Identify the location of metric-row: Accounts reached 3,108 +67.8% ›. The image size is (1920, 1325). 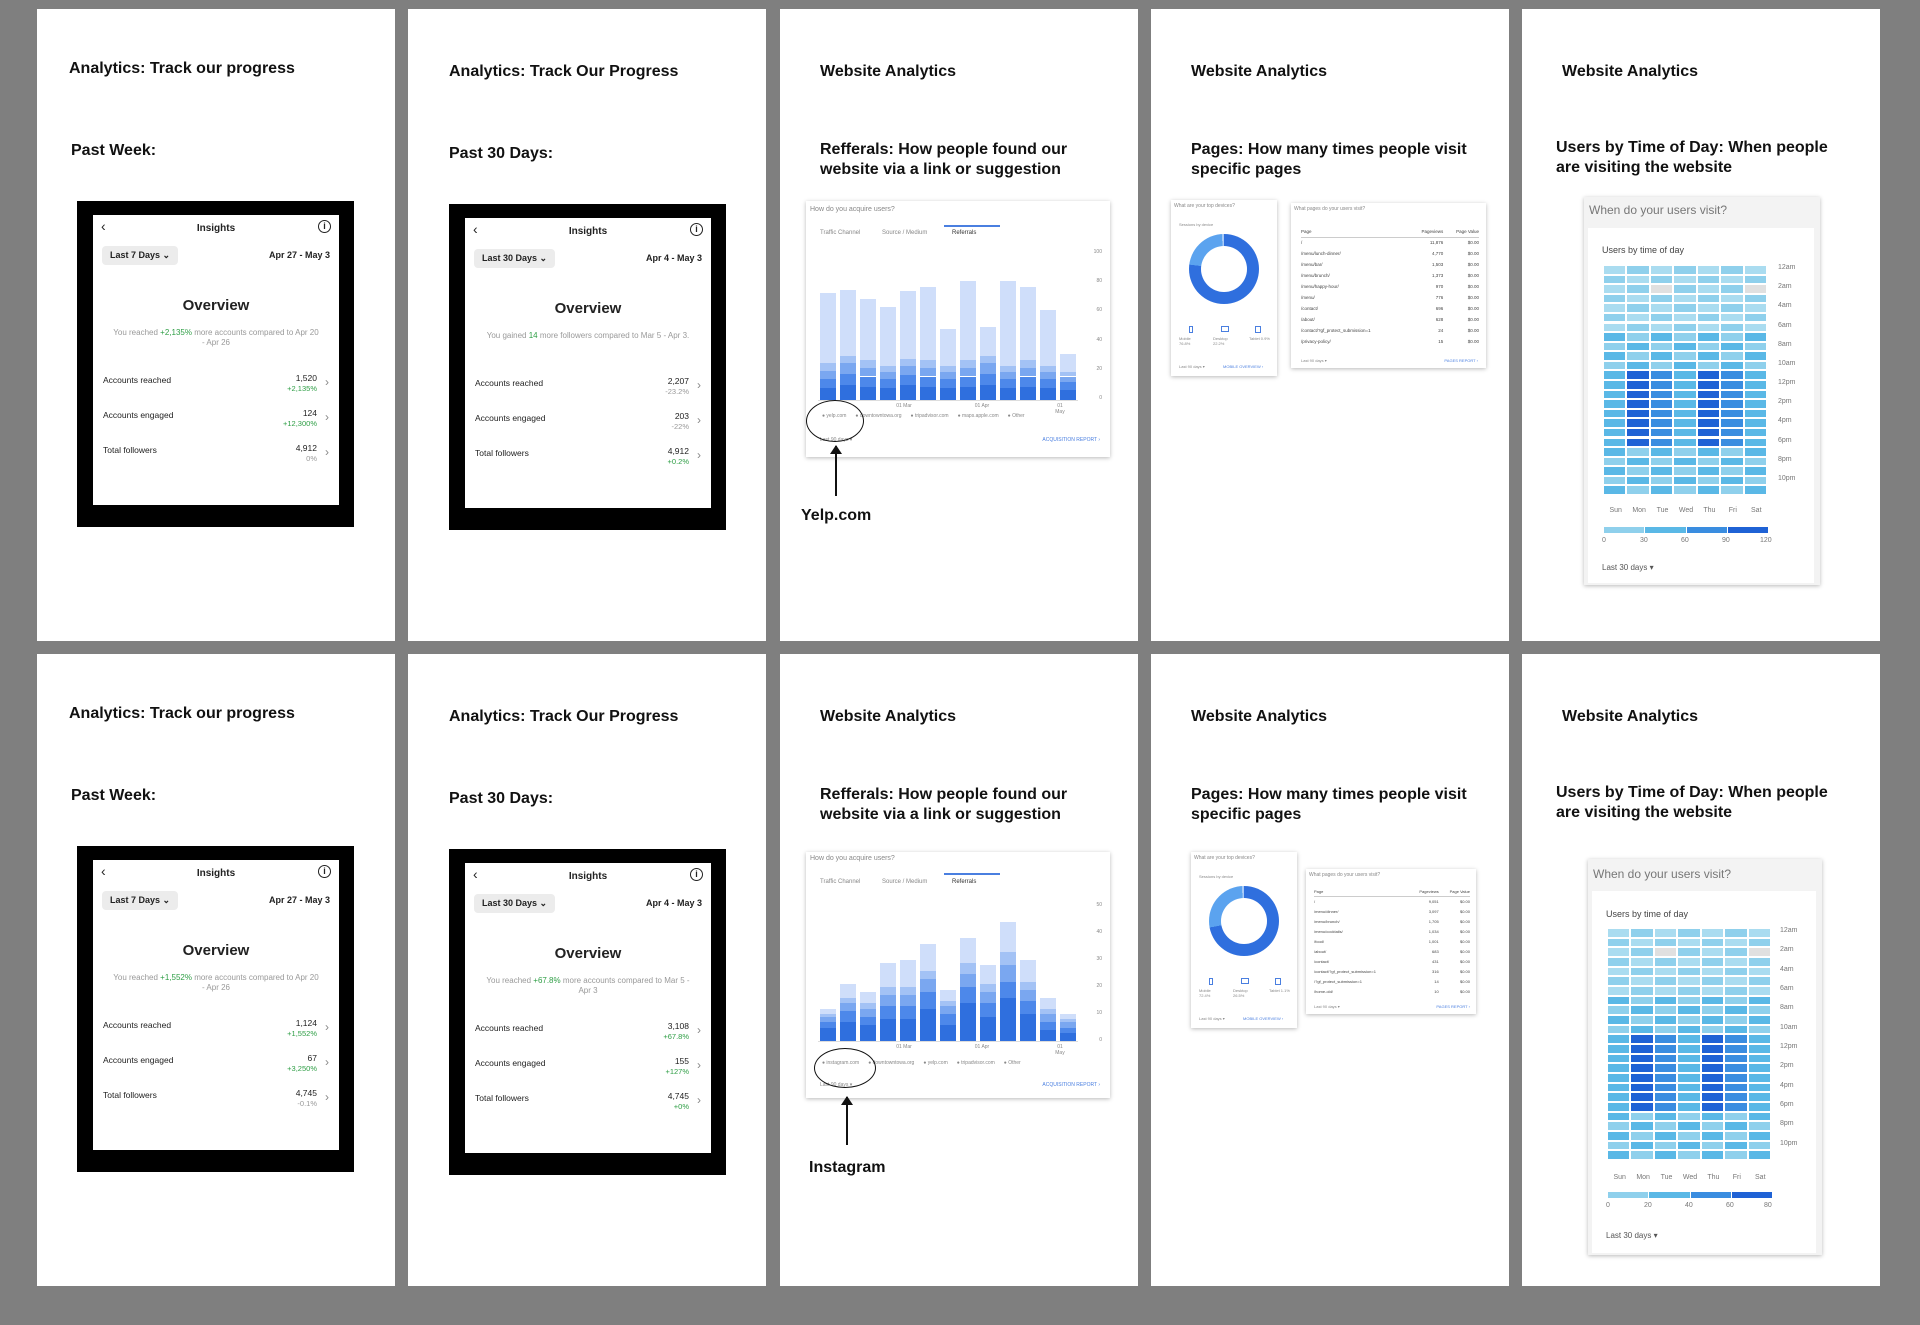
(588, 1033).